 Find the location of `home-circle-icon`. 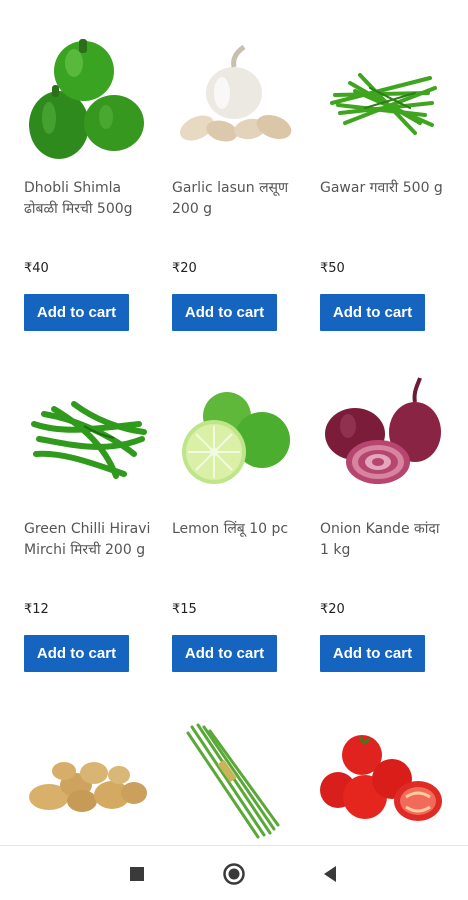

home-circle-icon is located at coordinates (234, 874).